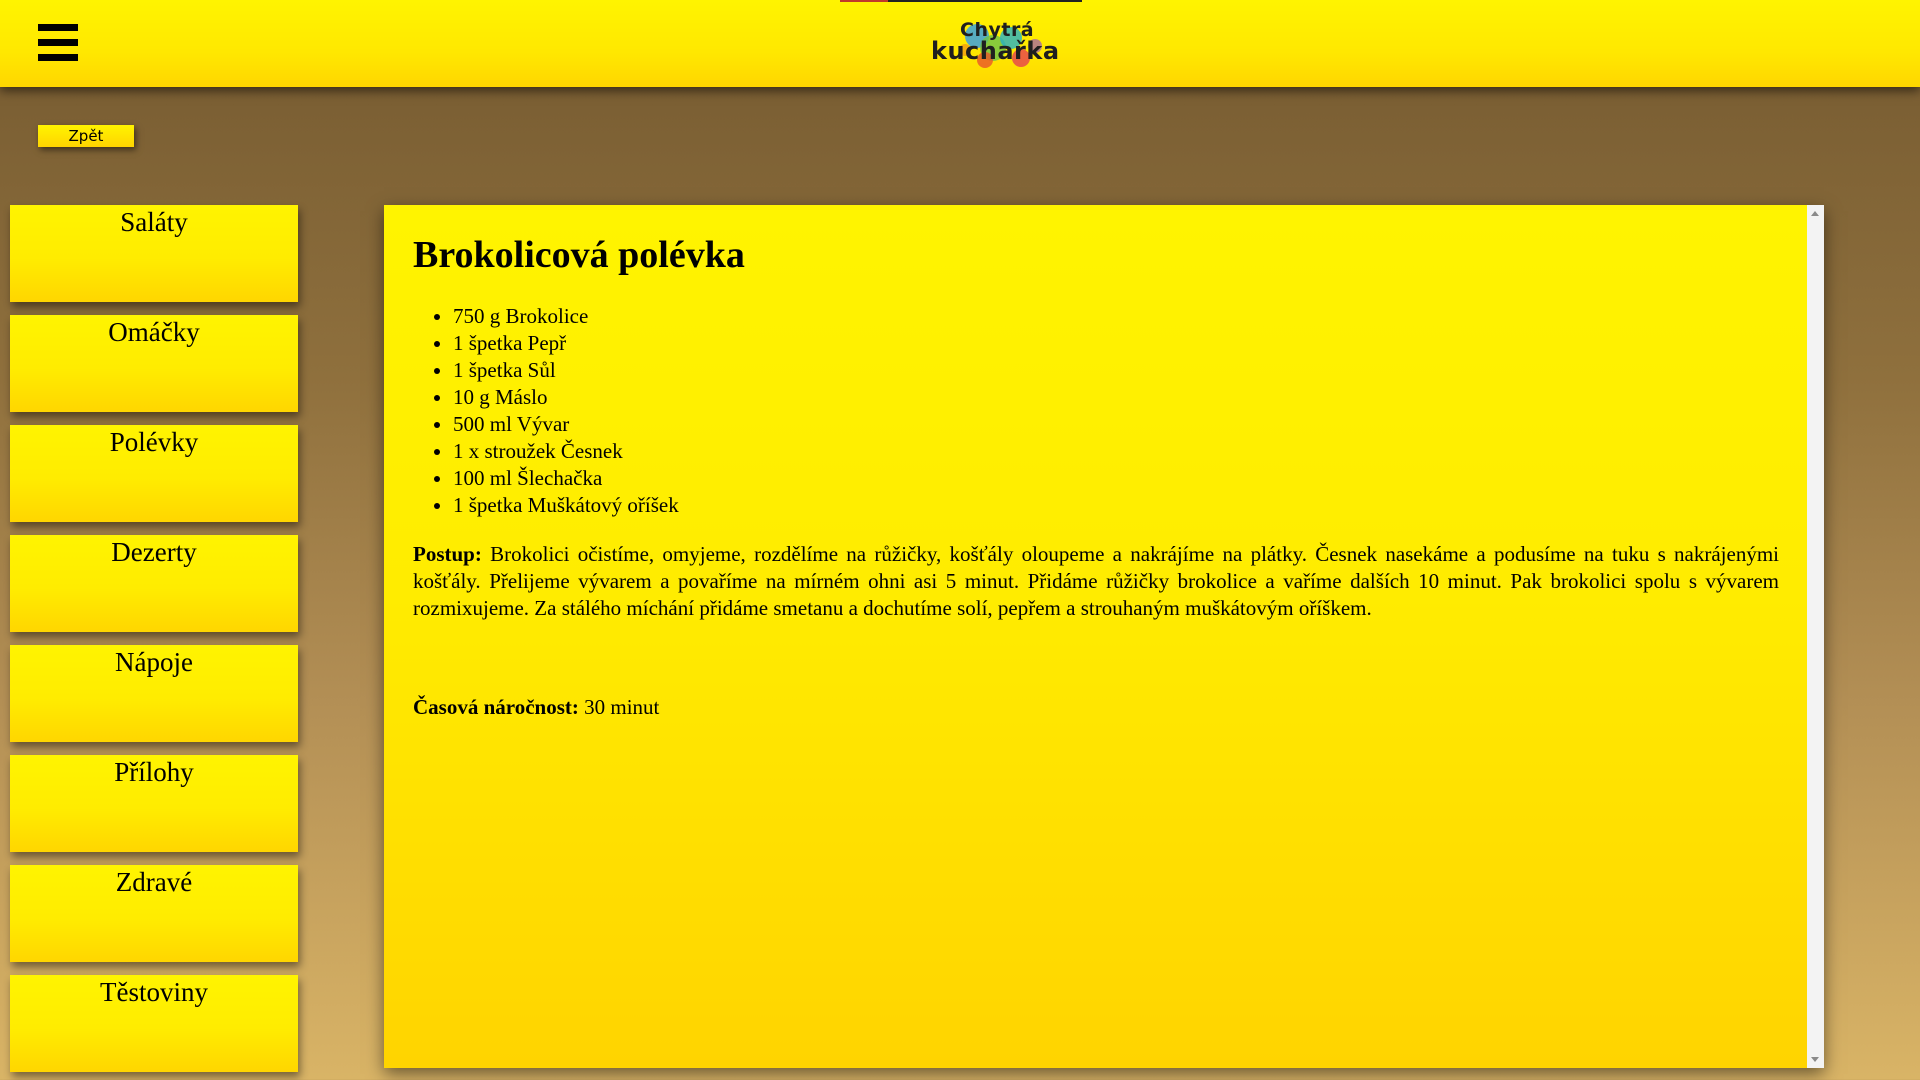 The width and height of the screenshot is (1920, 1080). What do you see at coordinates (579, 255) in the screenshot?
I see `recipe-title: Brokolicová polévka` at bounding box center [579, 255].